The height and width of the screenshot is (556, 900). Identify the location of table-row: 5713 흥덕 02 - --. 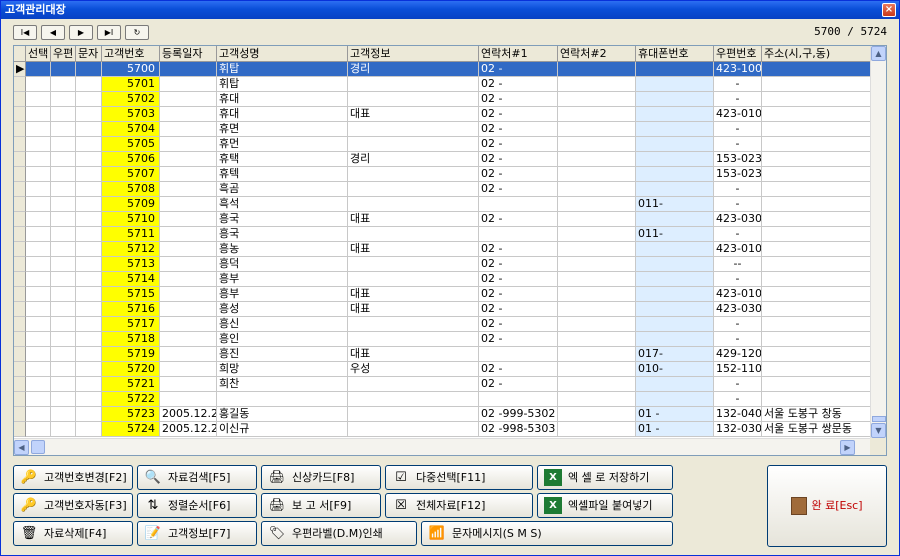
(443, 264).